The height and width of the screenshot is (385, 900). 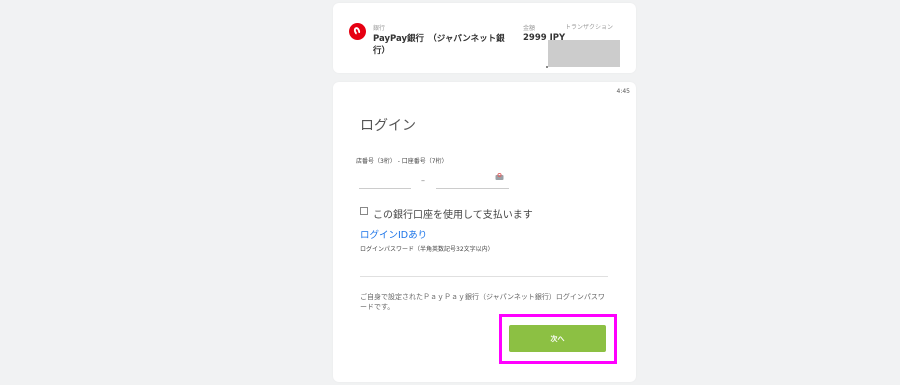 I want to click on save-account-label: この銀行口座を使用して支払います, so click(x=453, y=213).